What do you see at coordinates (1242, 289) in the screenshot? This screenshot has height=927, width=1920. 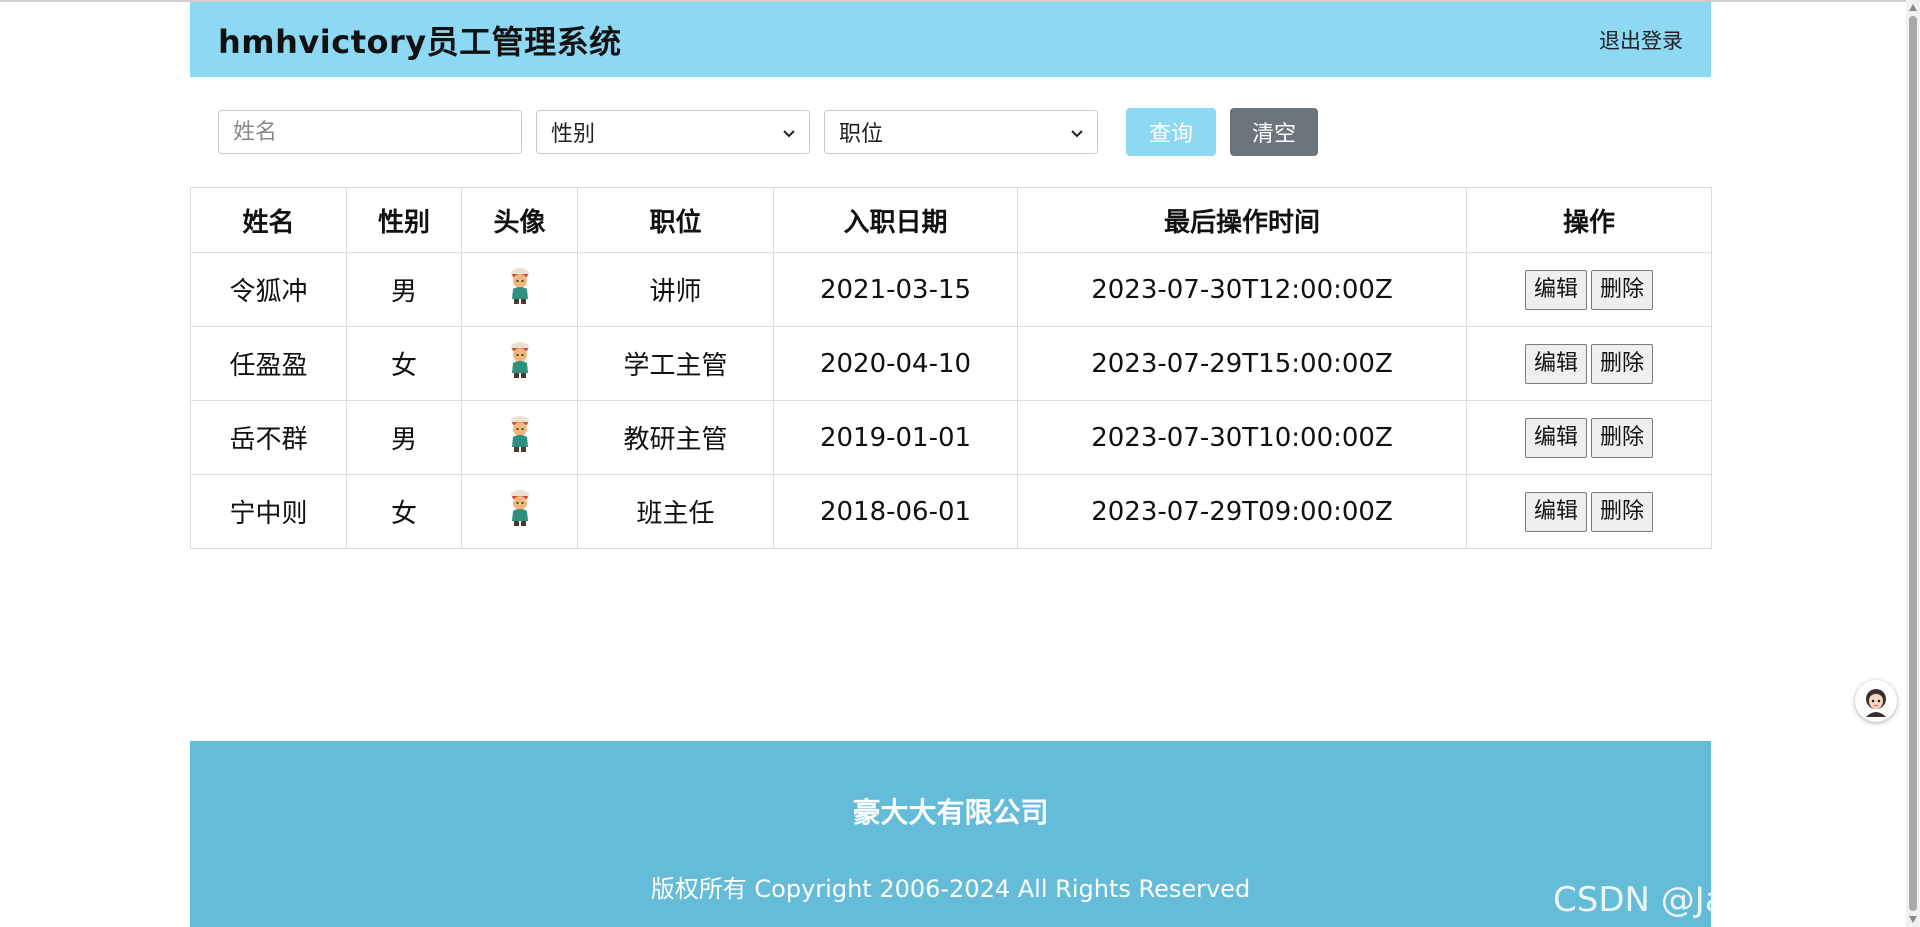 I see `cell-update-time: 2023-07-30T12:00:00Z` at bounding box center [1242, 289].